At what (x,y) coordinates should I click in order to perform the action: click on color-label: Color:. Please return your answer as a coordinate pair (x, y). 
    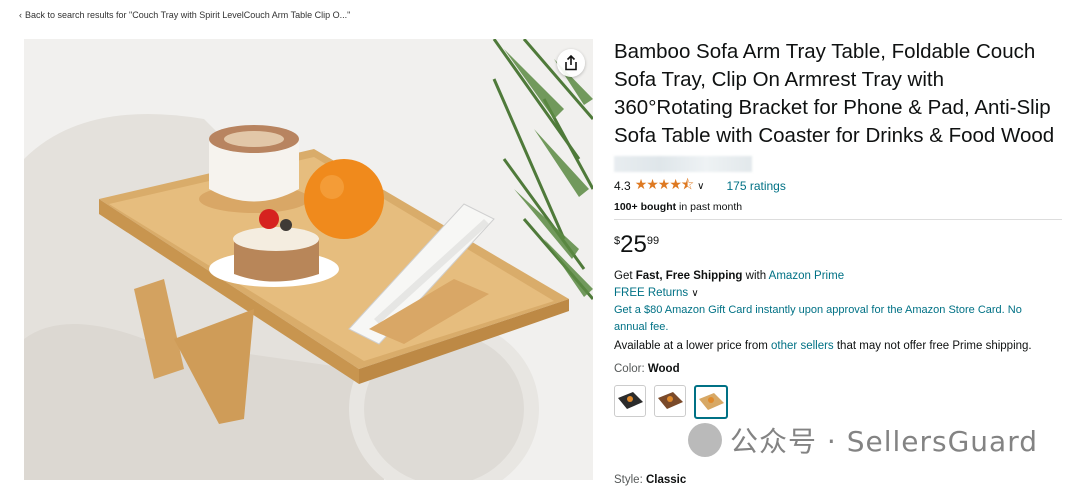
    Looking at the image, I should click on (631, 369).